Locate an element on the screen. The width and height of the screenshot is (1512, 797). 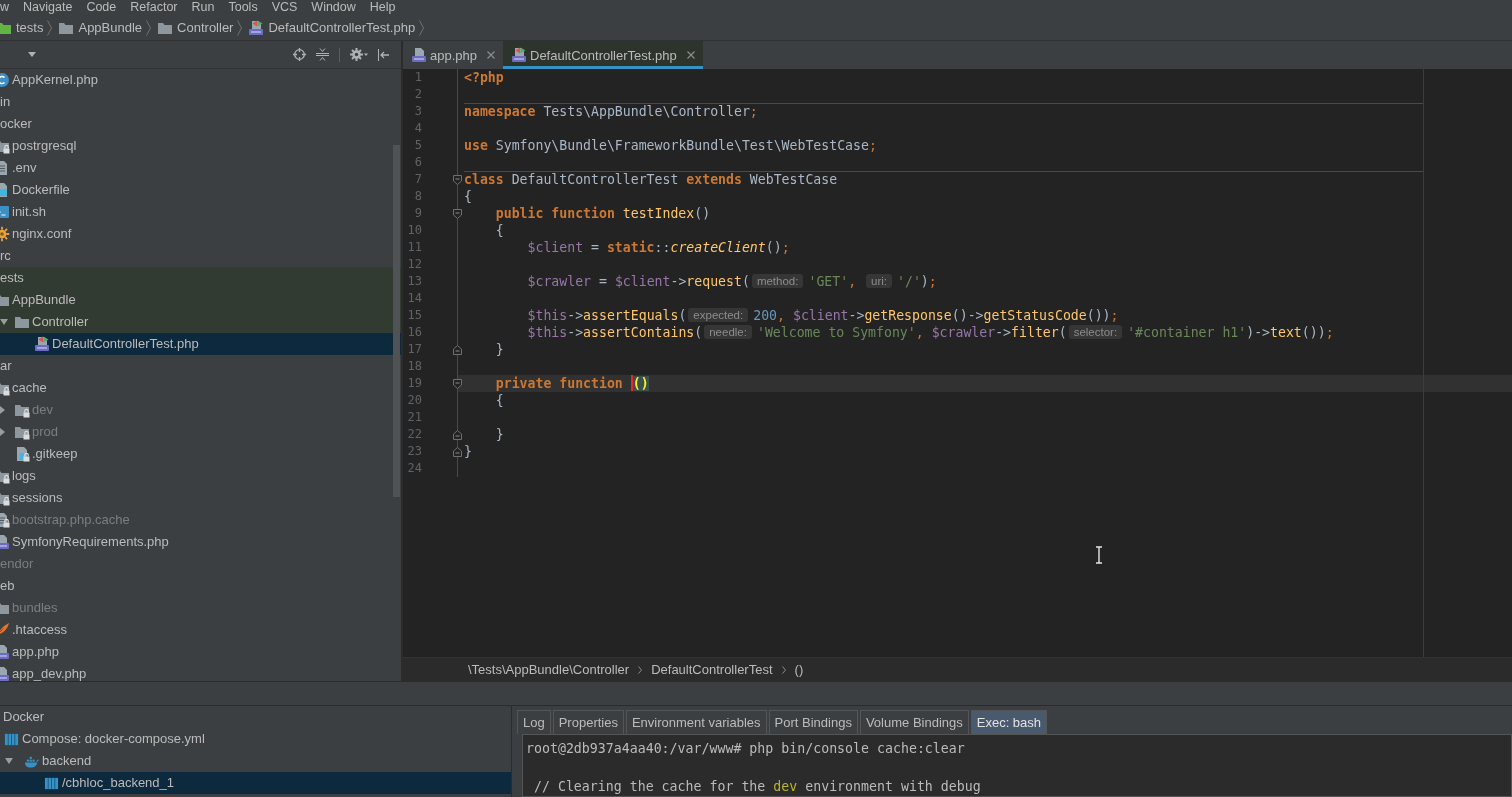
tree-item: logs is located at coordinates (200, 476).